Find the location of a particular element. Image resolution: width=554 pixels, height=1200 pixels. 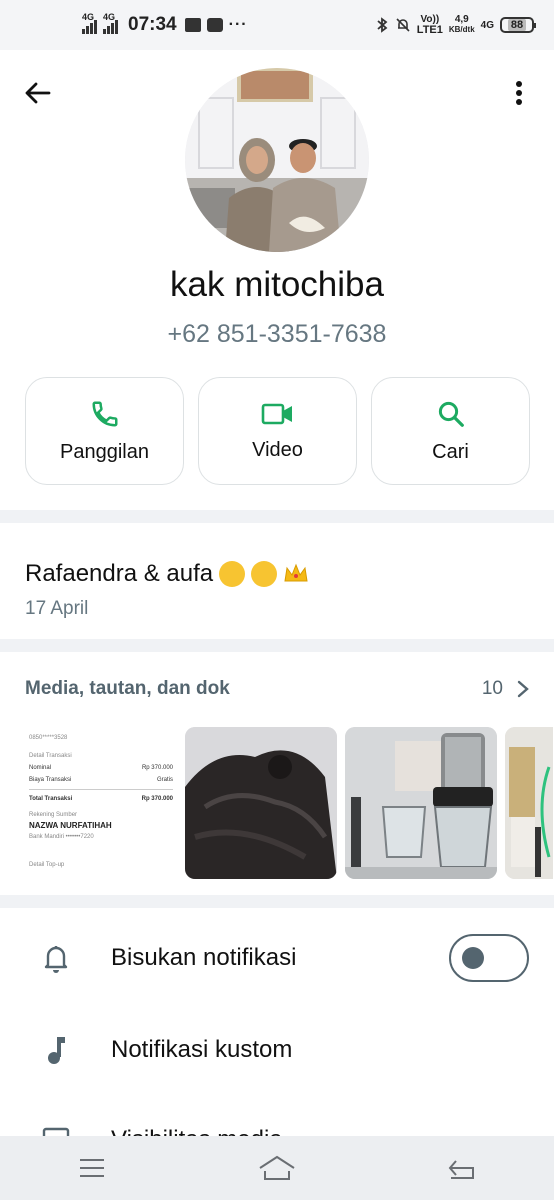

receipt-nominal-value: Rp 370.000 is located at coordinates (157, 768).